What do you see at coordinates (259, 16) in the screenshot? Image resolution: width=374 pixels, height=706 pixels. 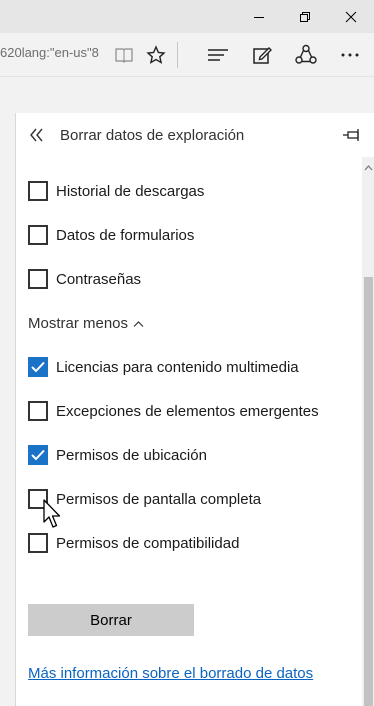 I see `minimize-icon` at bounding box center [259, 16].